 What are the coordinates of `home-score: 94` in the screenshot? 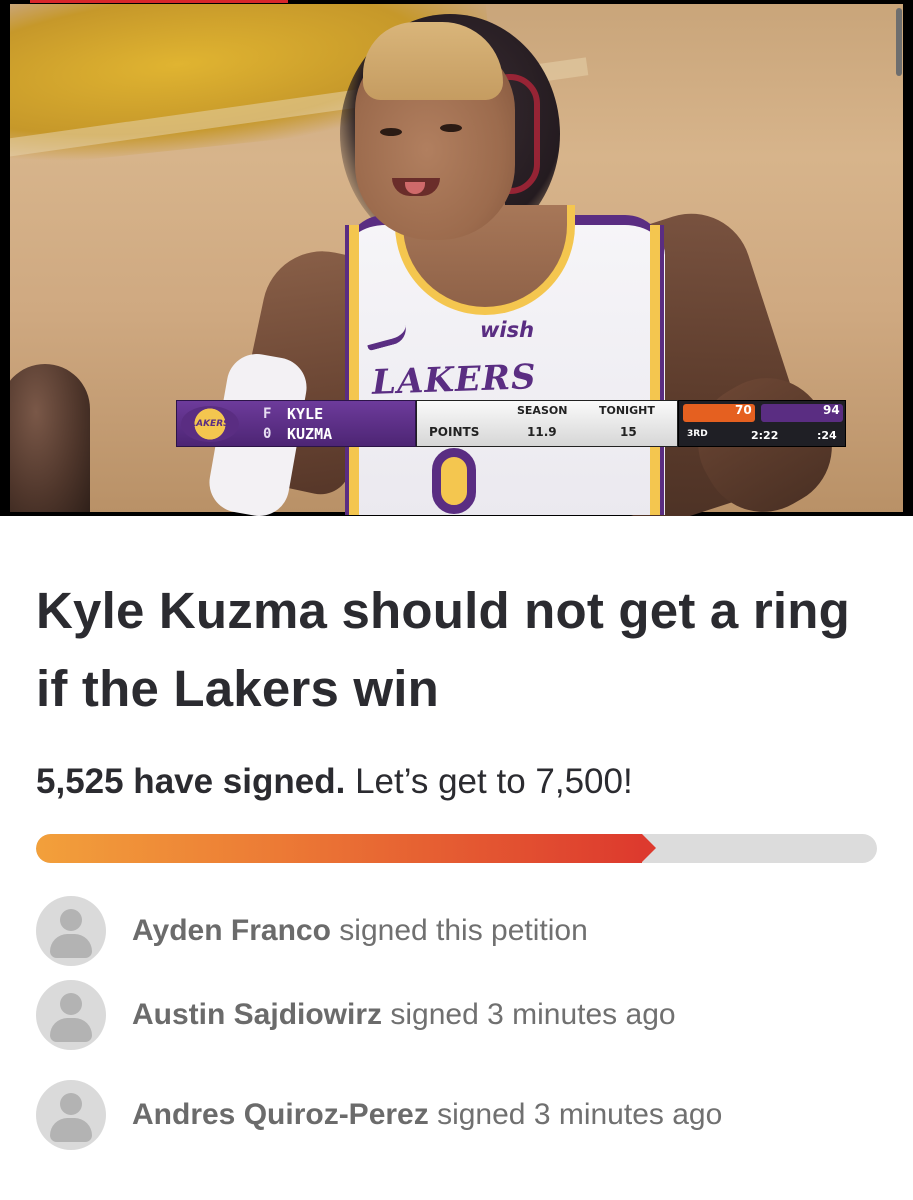 It's located at (831, 410).